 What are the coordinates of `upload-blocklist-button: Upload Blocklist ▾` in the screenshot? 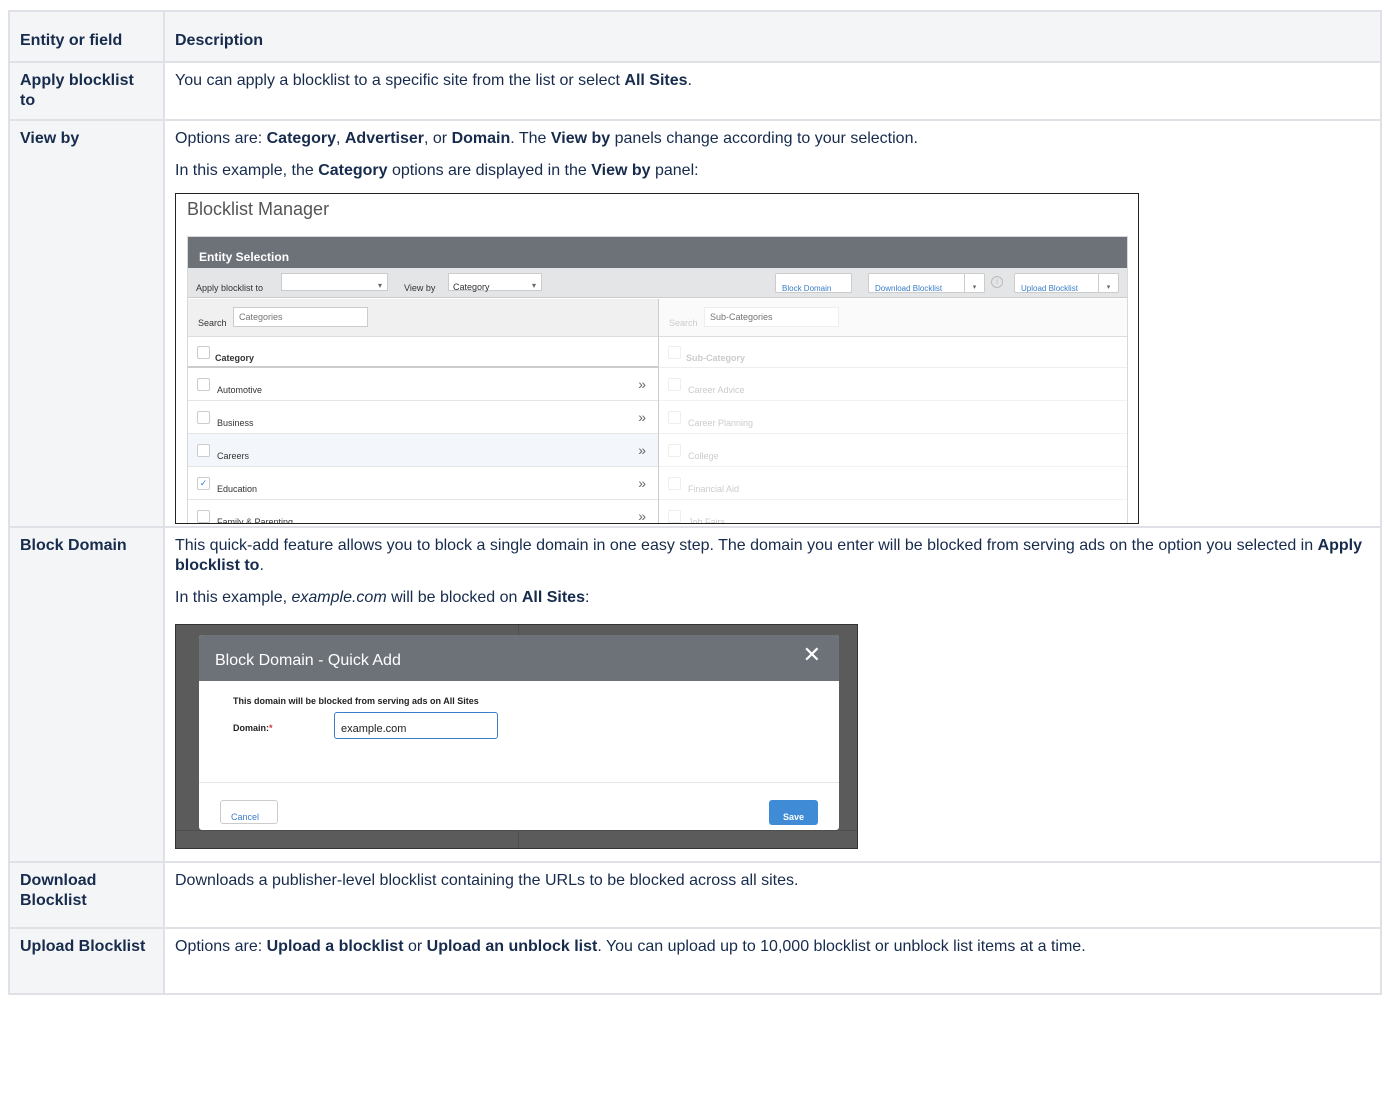 It's located at (1066, 283).